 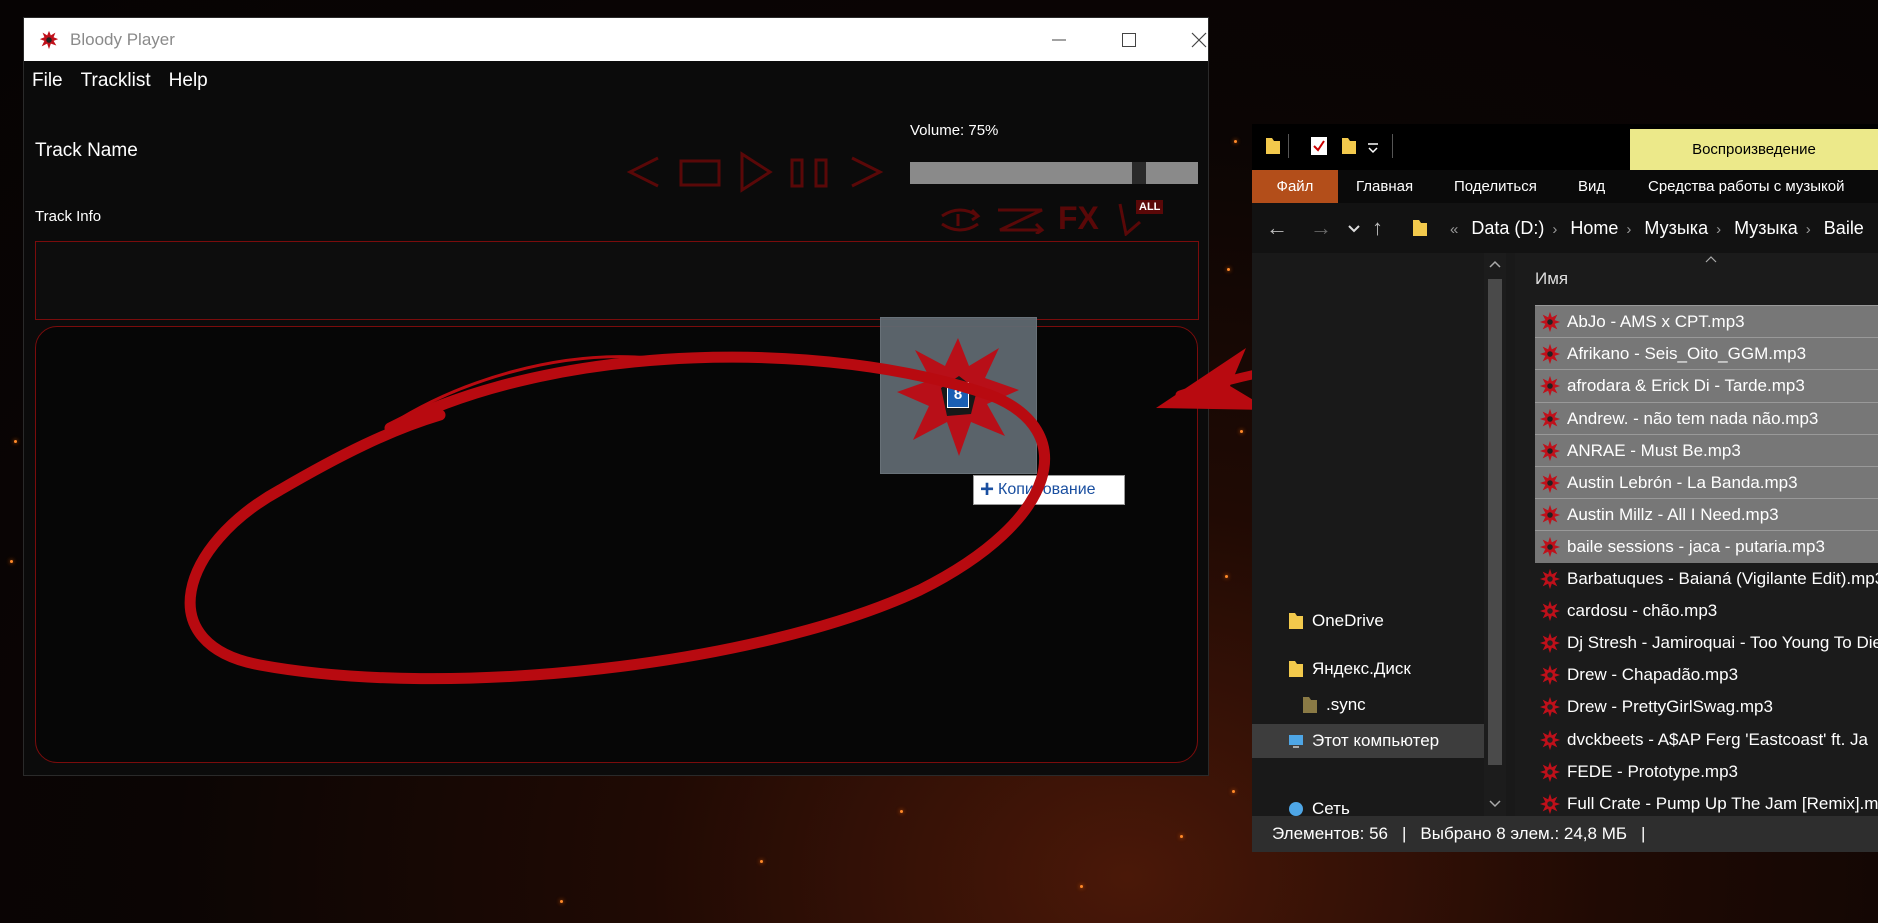 I want to click on file-row: dvckbeets - A$AP Ferg 'Eastcoast' ft. Ja, so click(x=1706, y=740).